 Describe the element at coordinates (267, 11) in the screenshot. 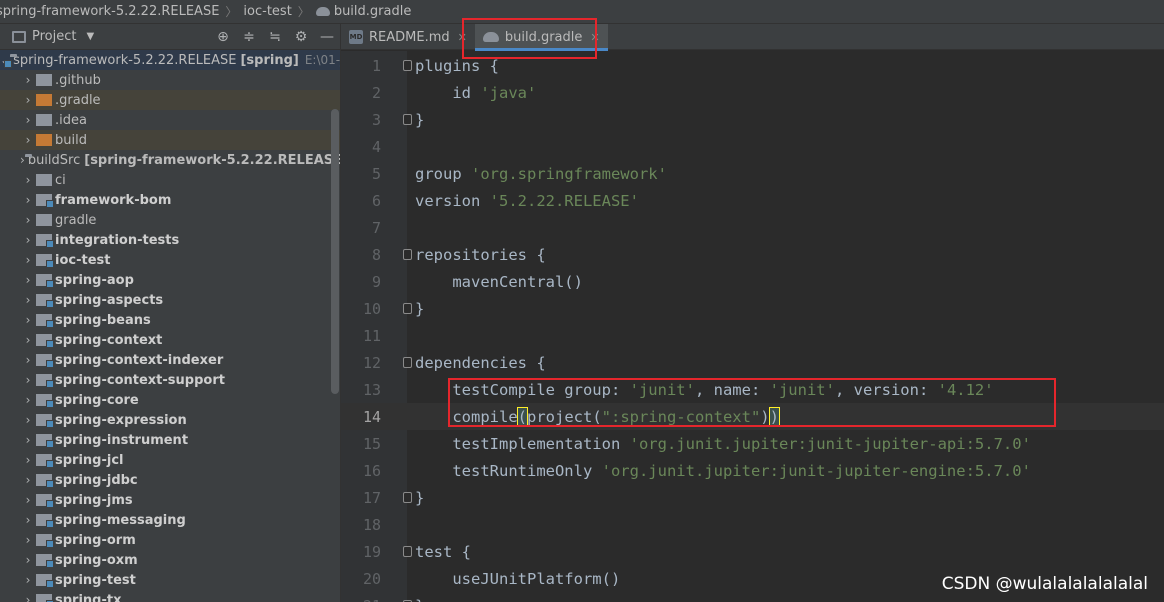

I see `breadcrumb-module: ioc-test` at that location.